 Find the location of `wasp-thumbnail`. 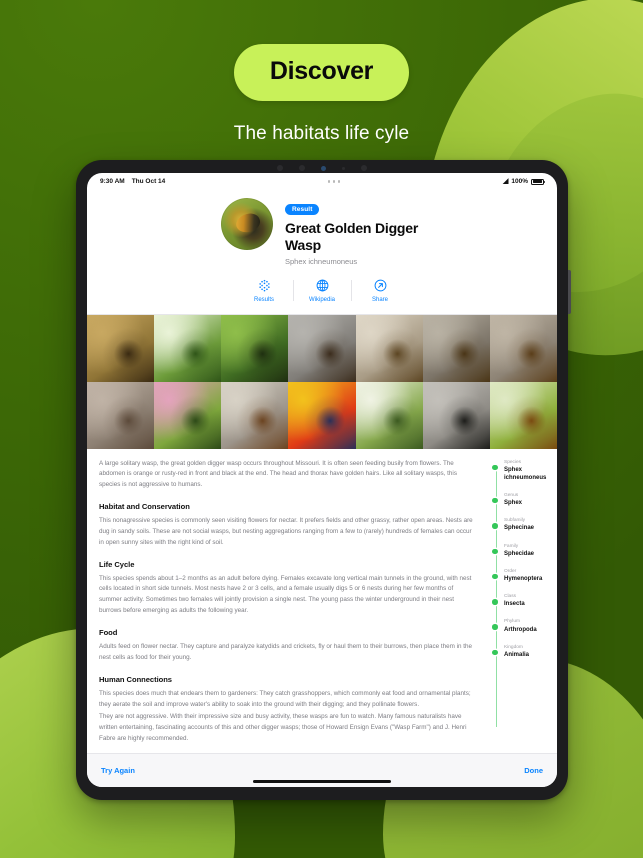

wasp-thumbnail is located at coordinates (247, 224).